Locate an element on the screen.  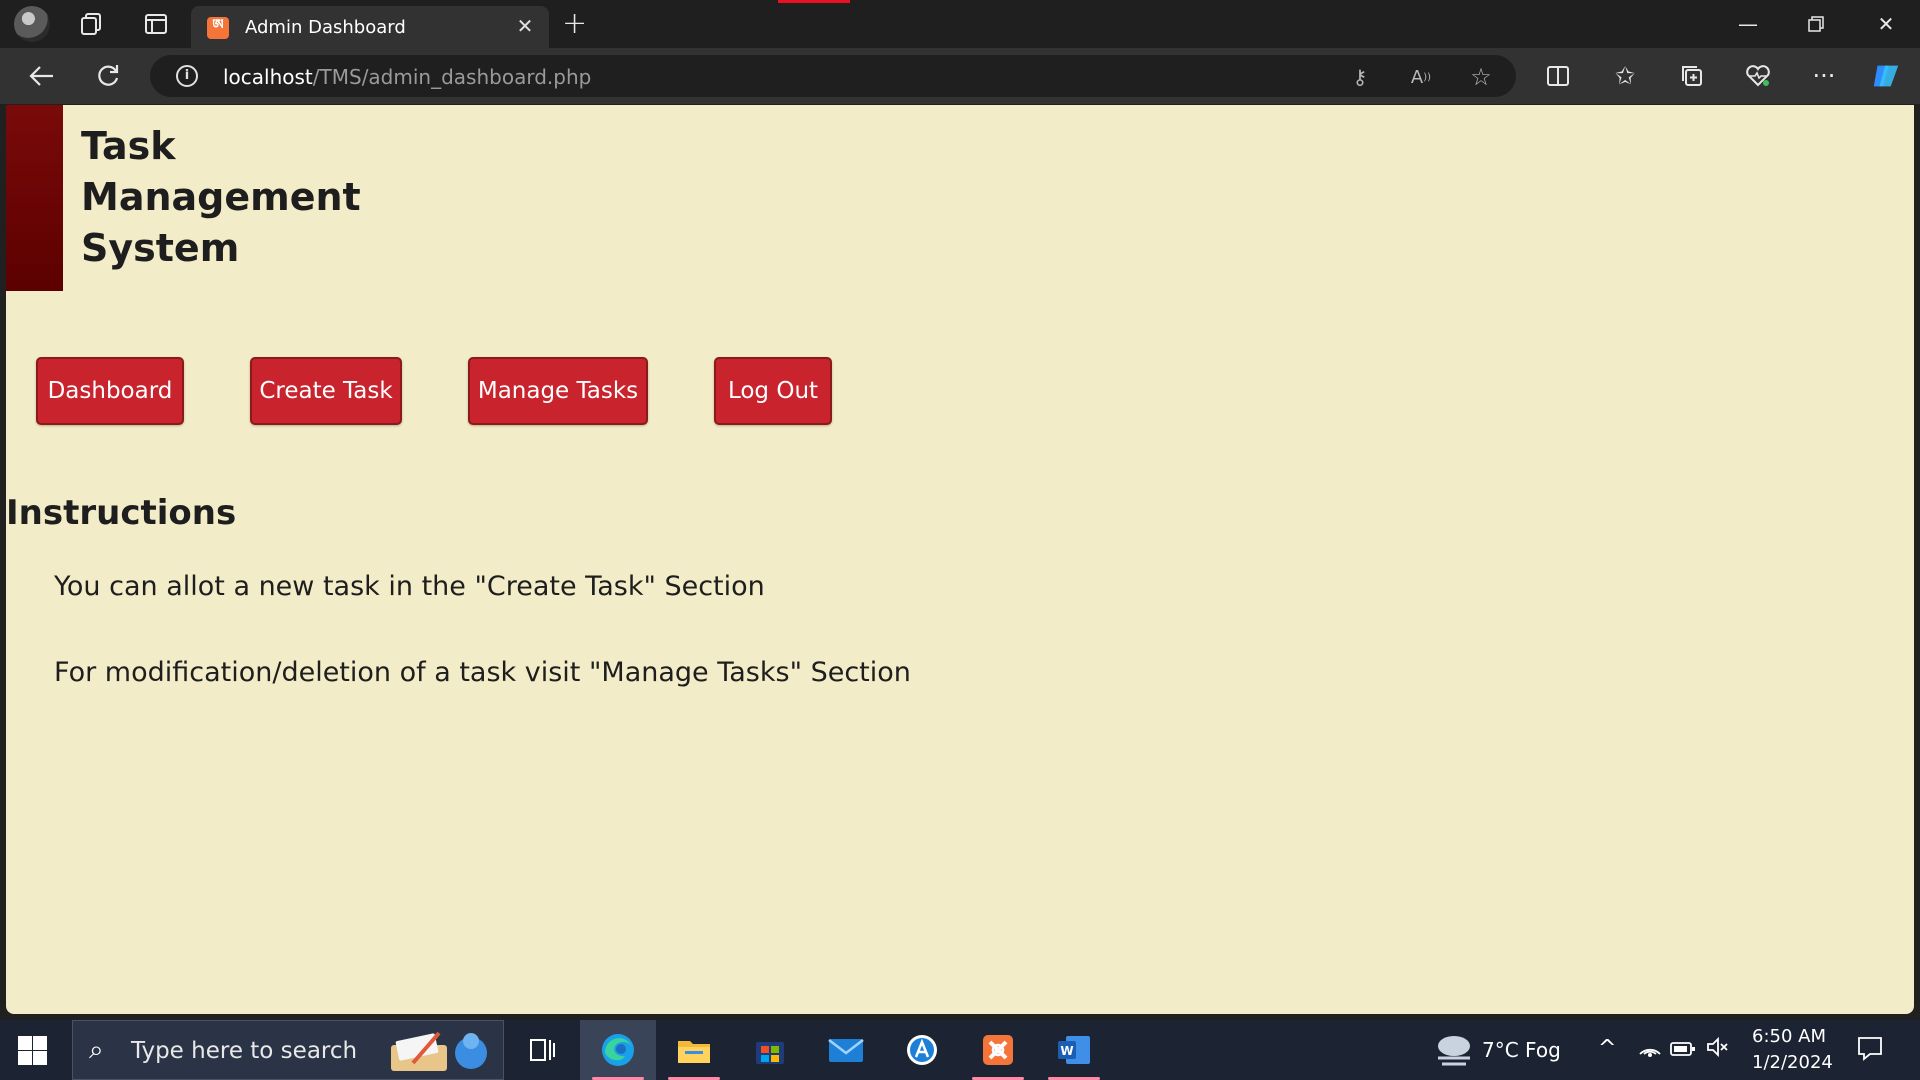
close-tab-icon: ✕ is located at coordinates (525, 26).